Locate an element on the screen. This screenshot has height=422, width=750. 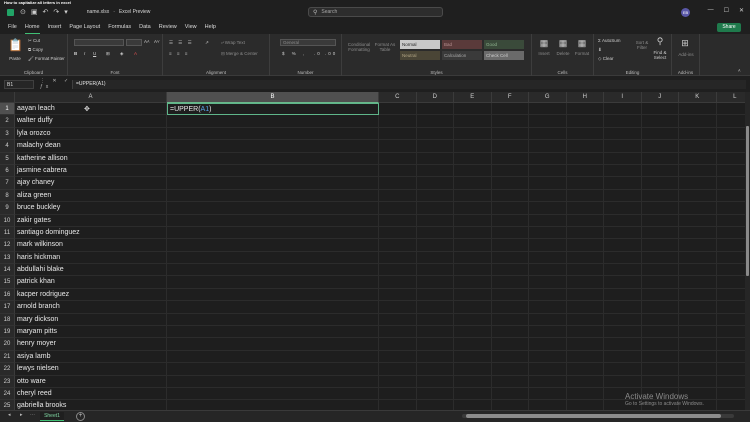
name-cell: otto ware is located at coordinates (91, 381).